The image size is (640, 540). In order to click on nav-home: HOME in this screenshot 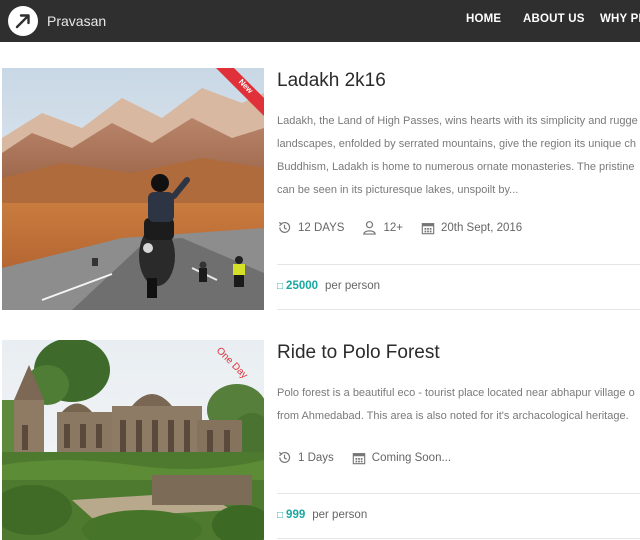, I will do `click(483, 21)`.